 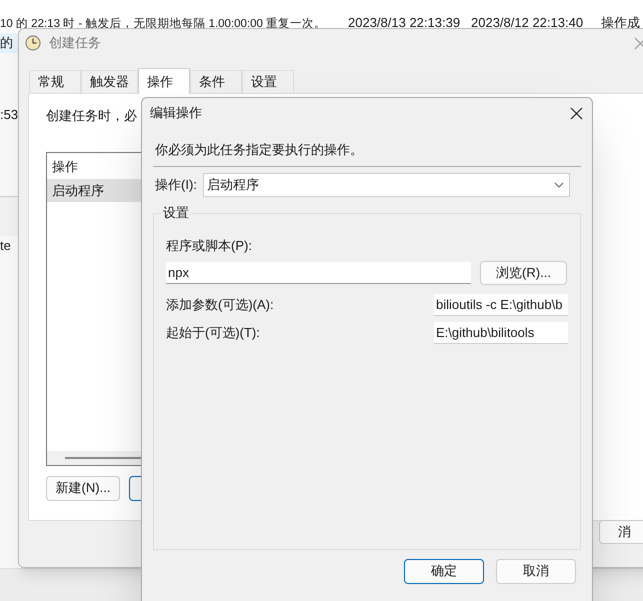 What do you see at coordinates (91, 116) in the screenshot?
I see `intro-text: 创建任务时，必` at bounding box center [91, 116].